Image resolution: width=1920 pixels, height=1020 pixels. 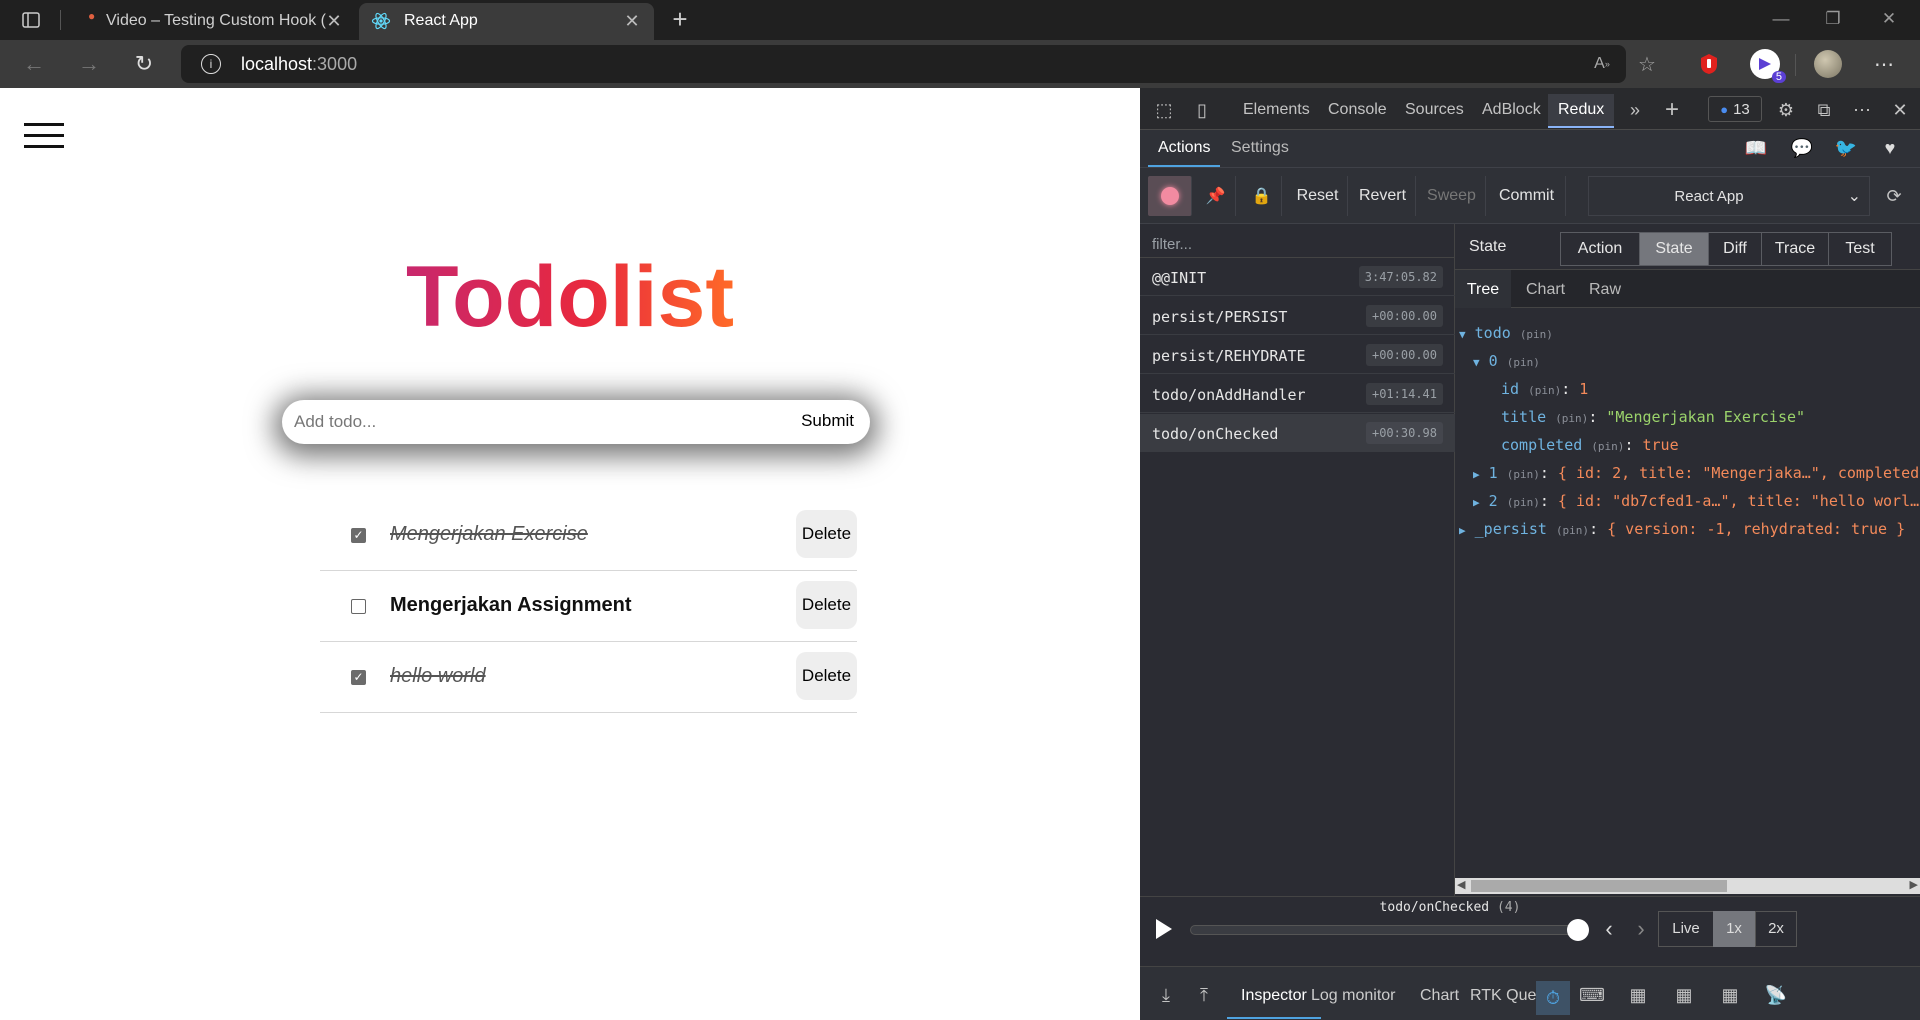 What do you see at coordinates (1439, 996) in the screenshot?
I see `tab-chart: Chart` at bounding box center [1439, 996].